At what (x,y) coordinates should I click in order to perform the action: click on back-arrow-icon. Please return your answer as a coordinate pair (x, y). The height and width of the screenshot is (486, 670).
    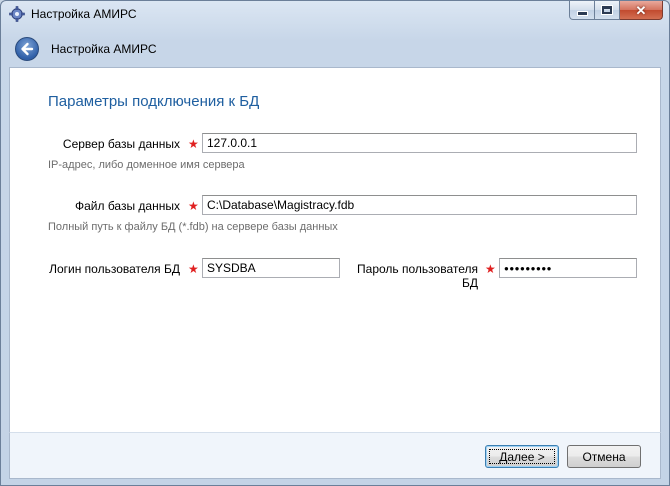
    Looking at the image, I should click on (27, 49).